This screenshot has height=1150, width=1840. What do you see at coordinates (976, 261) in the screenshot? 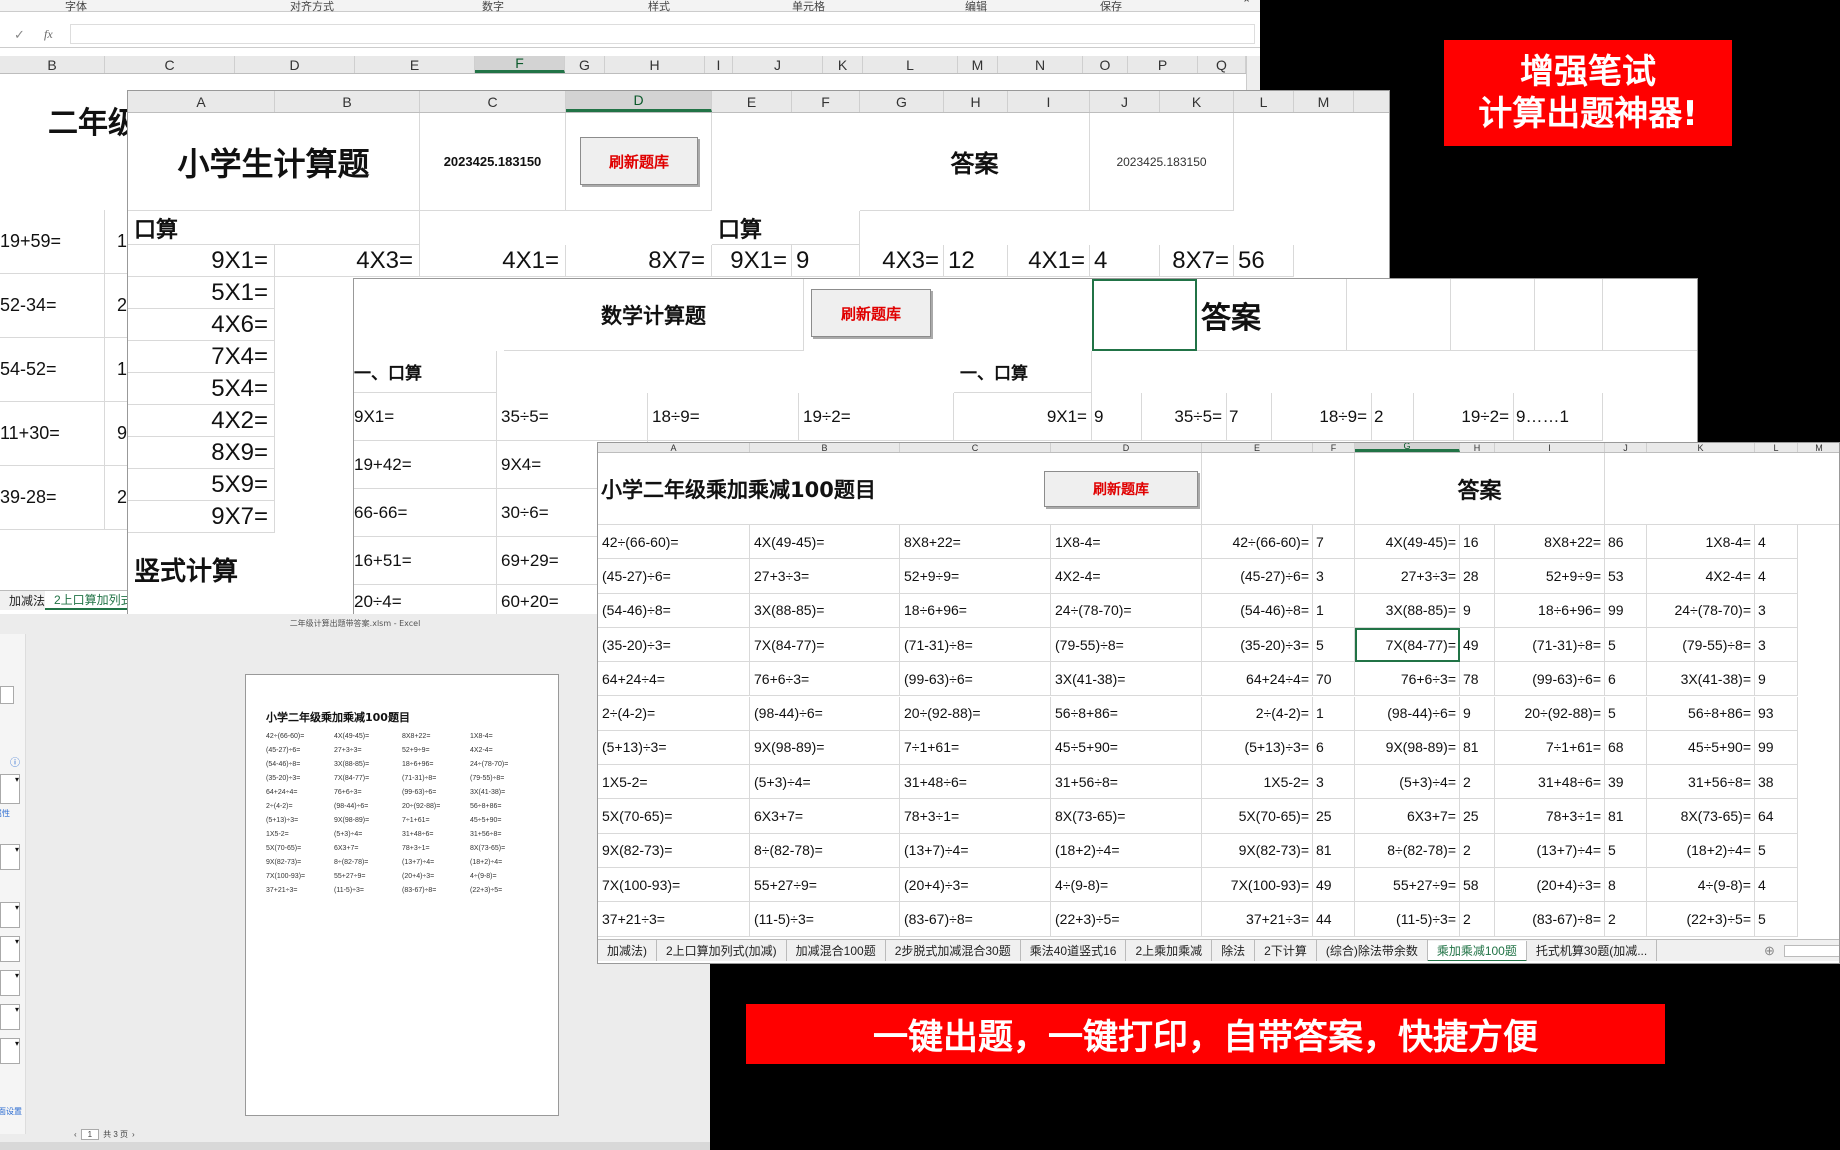
I see `answer-value: 12` at bounding box center [976, 261].